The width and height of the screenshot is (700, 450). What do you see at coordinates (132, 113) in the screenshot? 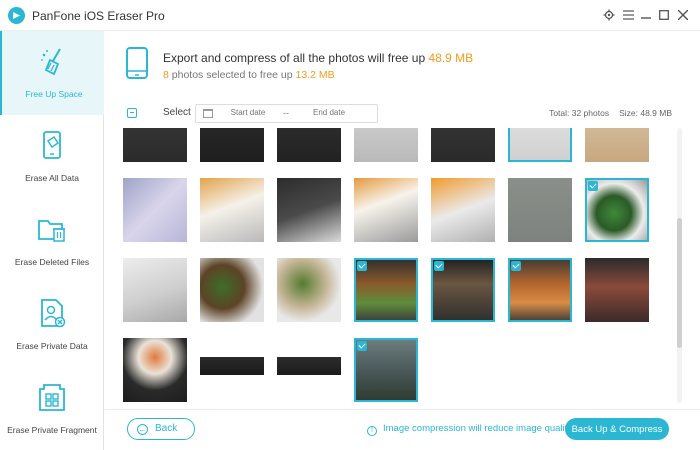
I see `select-all-checkbox` at bounding box center [132, 113].